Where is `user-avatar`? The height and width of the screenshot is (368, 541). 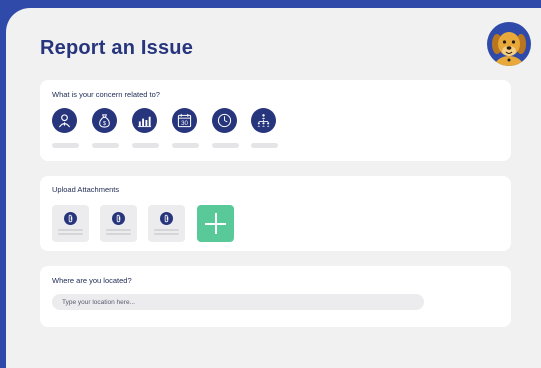
user-avatar is located at coordinates (509, 44).